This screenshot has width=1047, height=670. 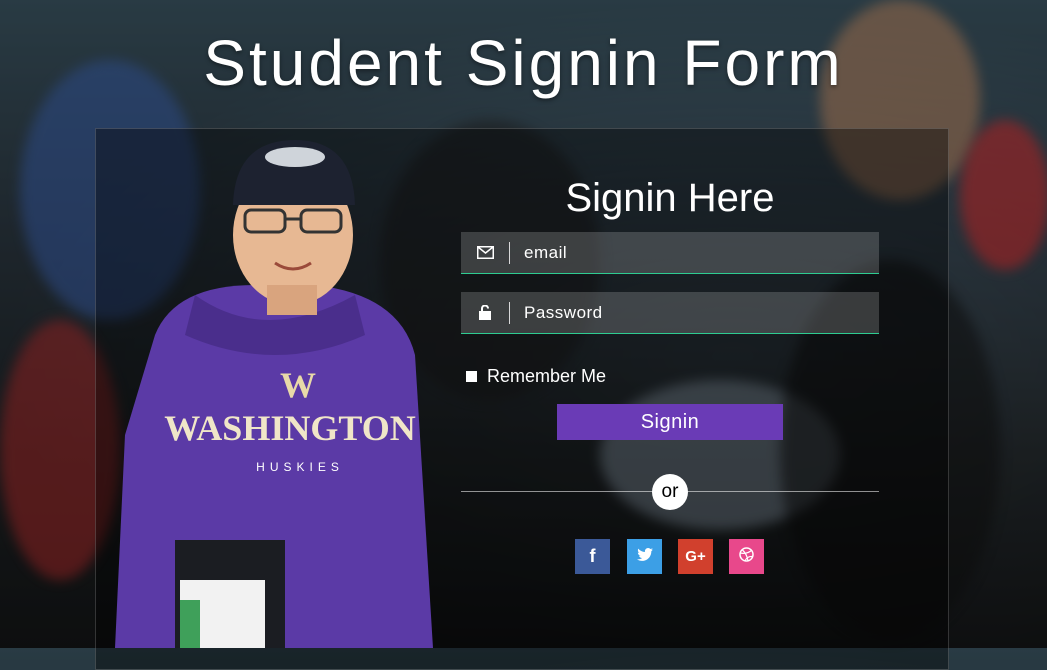 What do you see at coordinates (670, 422) in the screenshot?
I see `signin-button: Signin` at bounding box center [670, 422].